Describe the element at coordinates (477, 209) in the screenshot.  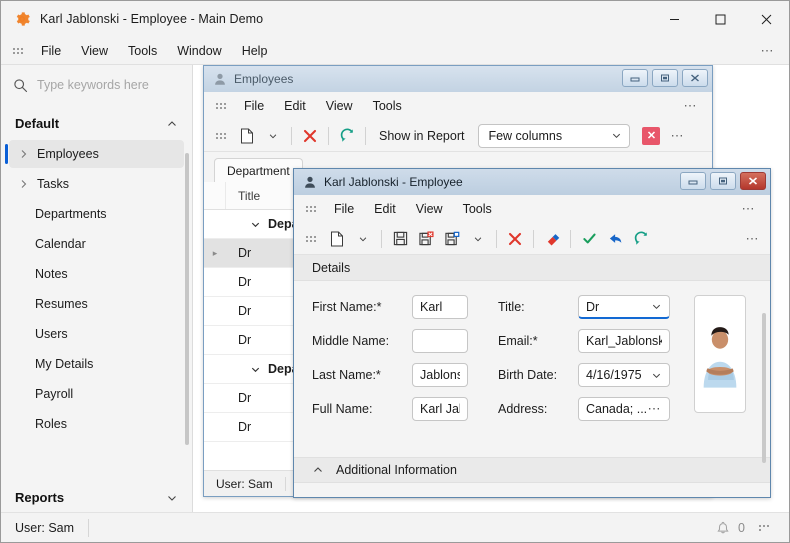
I see `detail-menu-tools: Tools` at that location.